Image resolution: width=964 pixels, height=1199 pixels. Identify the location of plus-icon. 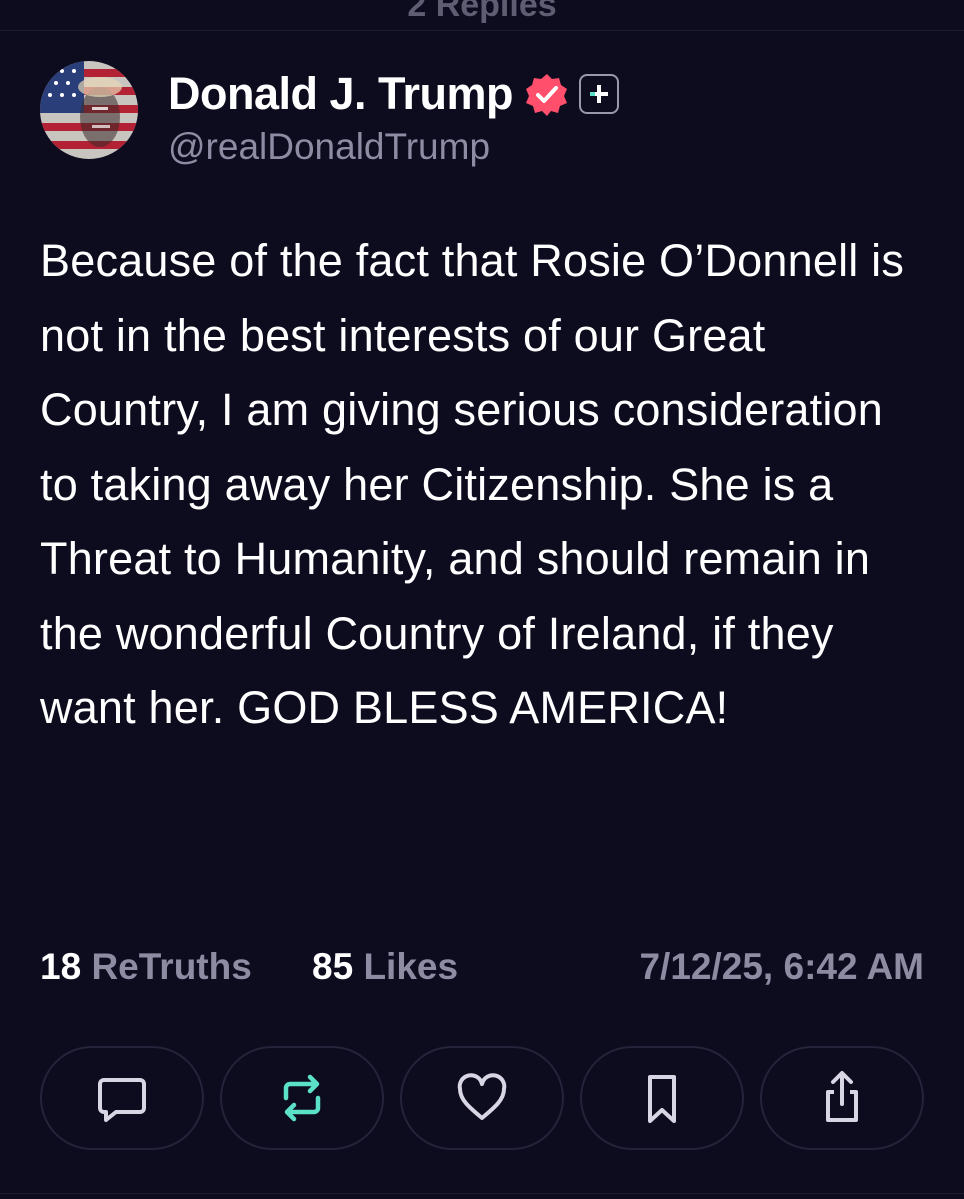
(599, 94).